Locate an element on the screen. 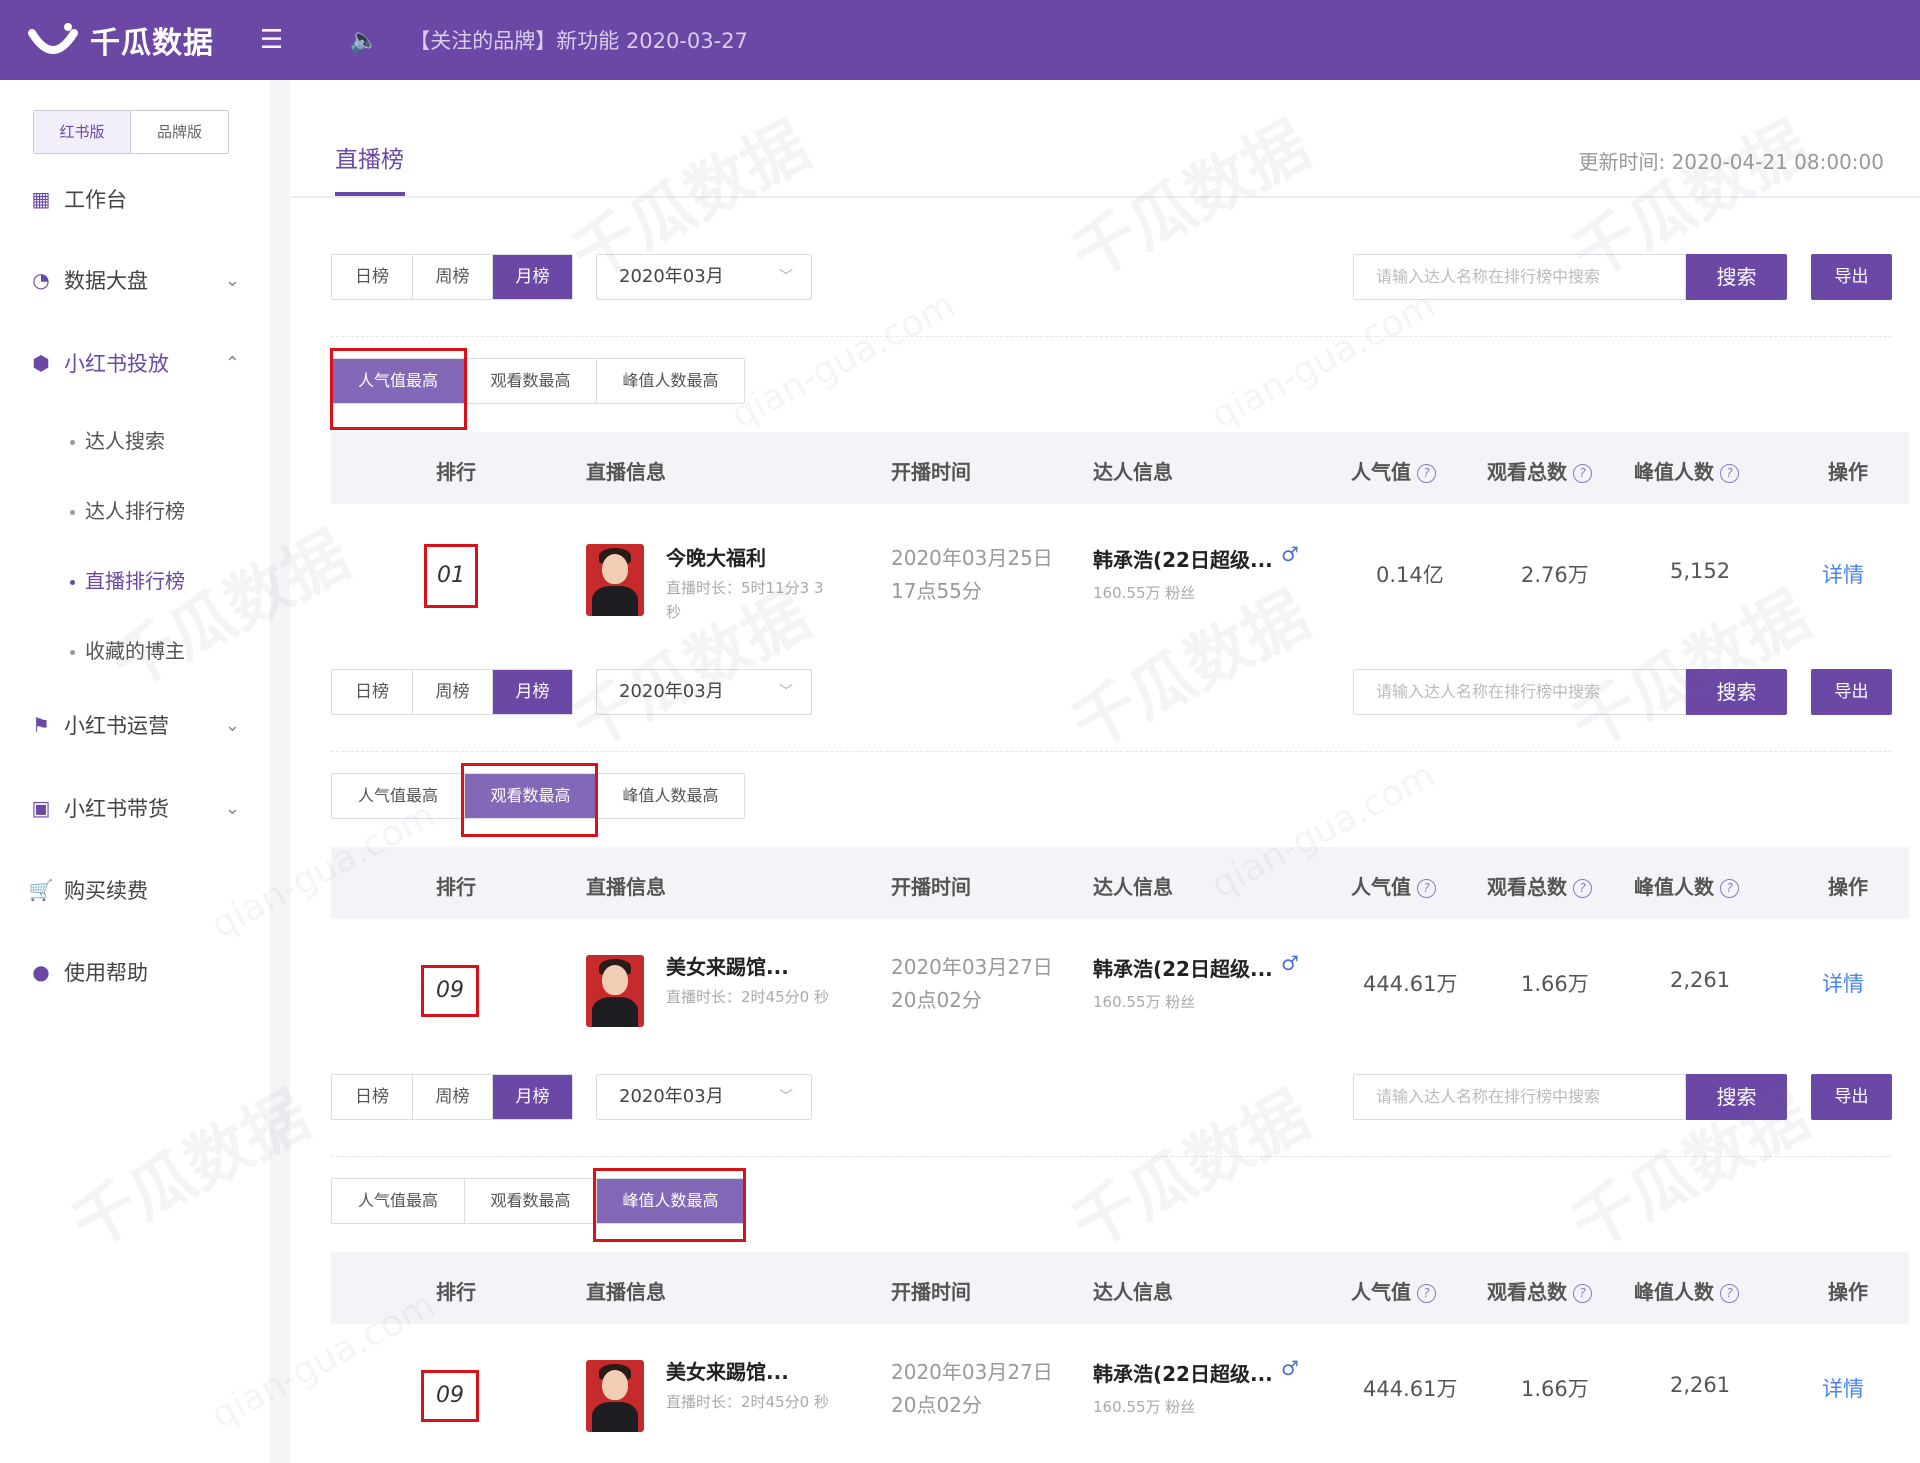 This screenshot has height=1463, width=1920. fans-count: 160.55万 粉丝 is located at coordinates (1144, 593).